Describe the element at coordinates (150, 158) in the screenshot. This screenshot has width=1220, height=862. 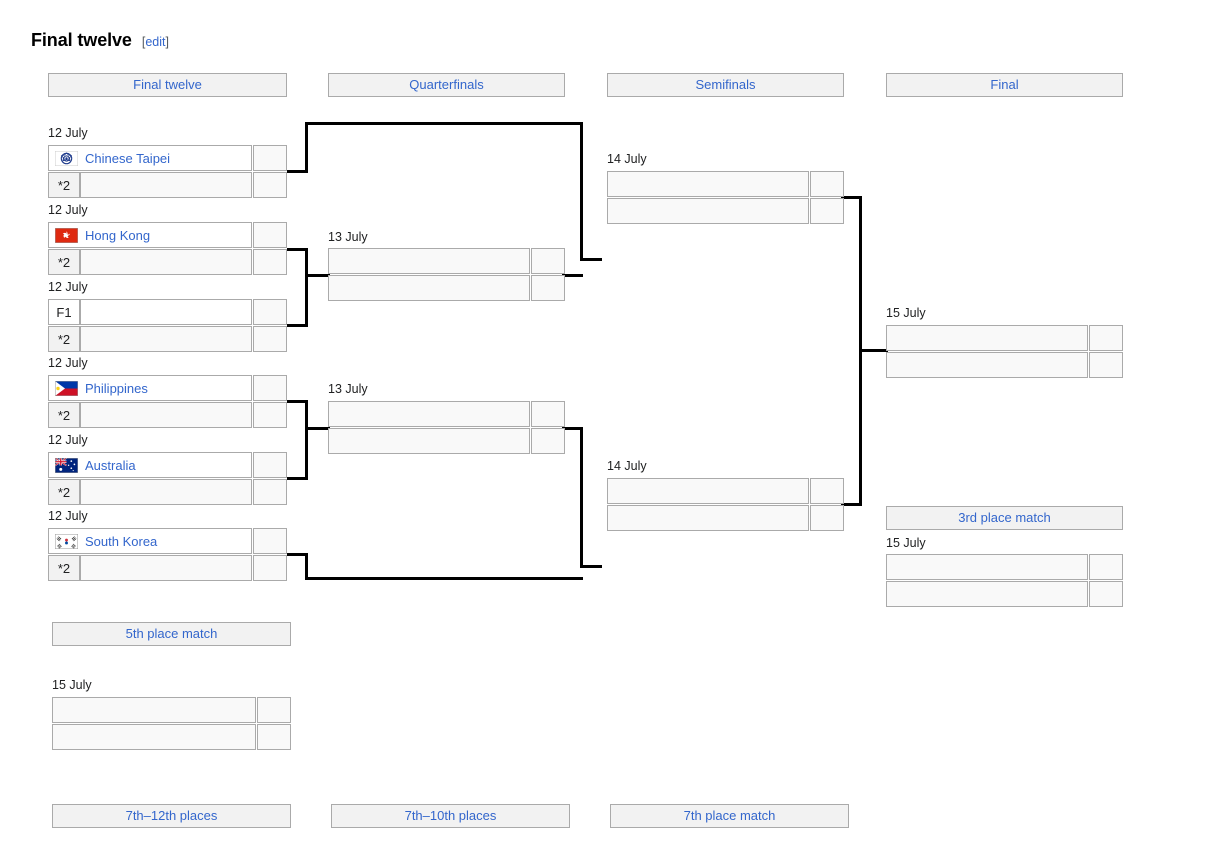
I see `team-cell: Chinese Taipei` at that location.